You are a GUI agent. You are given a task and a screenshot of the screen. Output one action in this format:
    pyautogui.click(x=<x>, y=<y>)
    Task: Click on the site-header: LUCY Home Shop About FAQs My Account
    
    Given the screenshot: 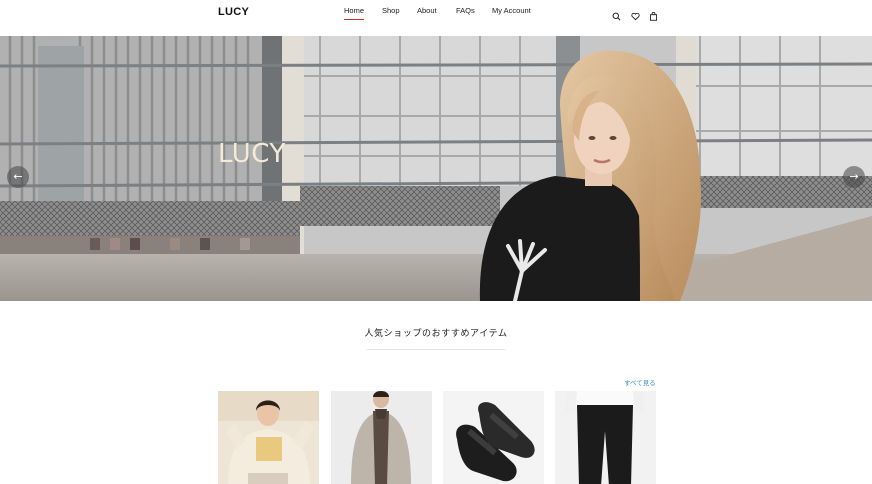 What is the action you would take?
    pyautogui.click(x=436, y=18)
    